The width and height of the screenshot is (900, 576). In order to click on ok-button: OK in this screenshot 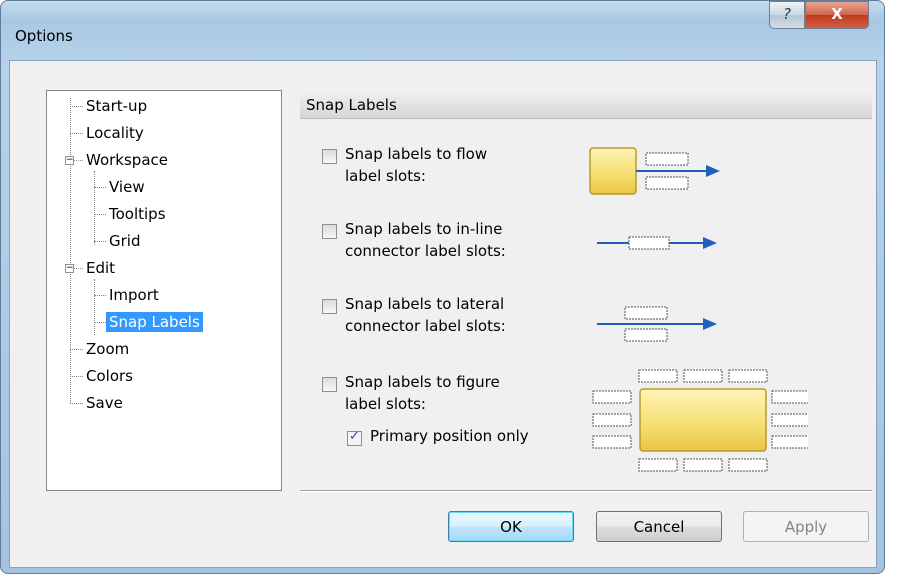, I will do `click(511, 526)`.